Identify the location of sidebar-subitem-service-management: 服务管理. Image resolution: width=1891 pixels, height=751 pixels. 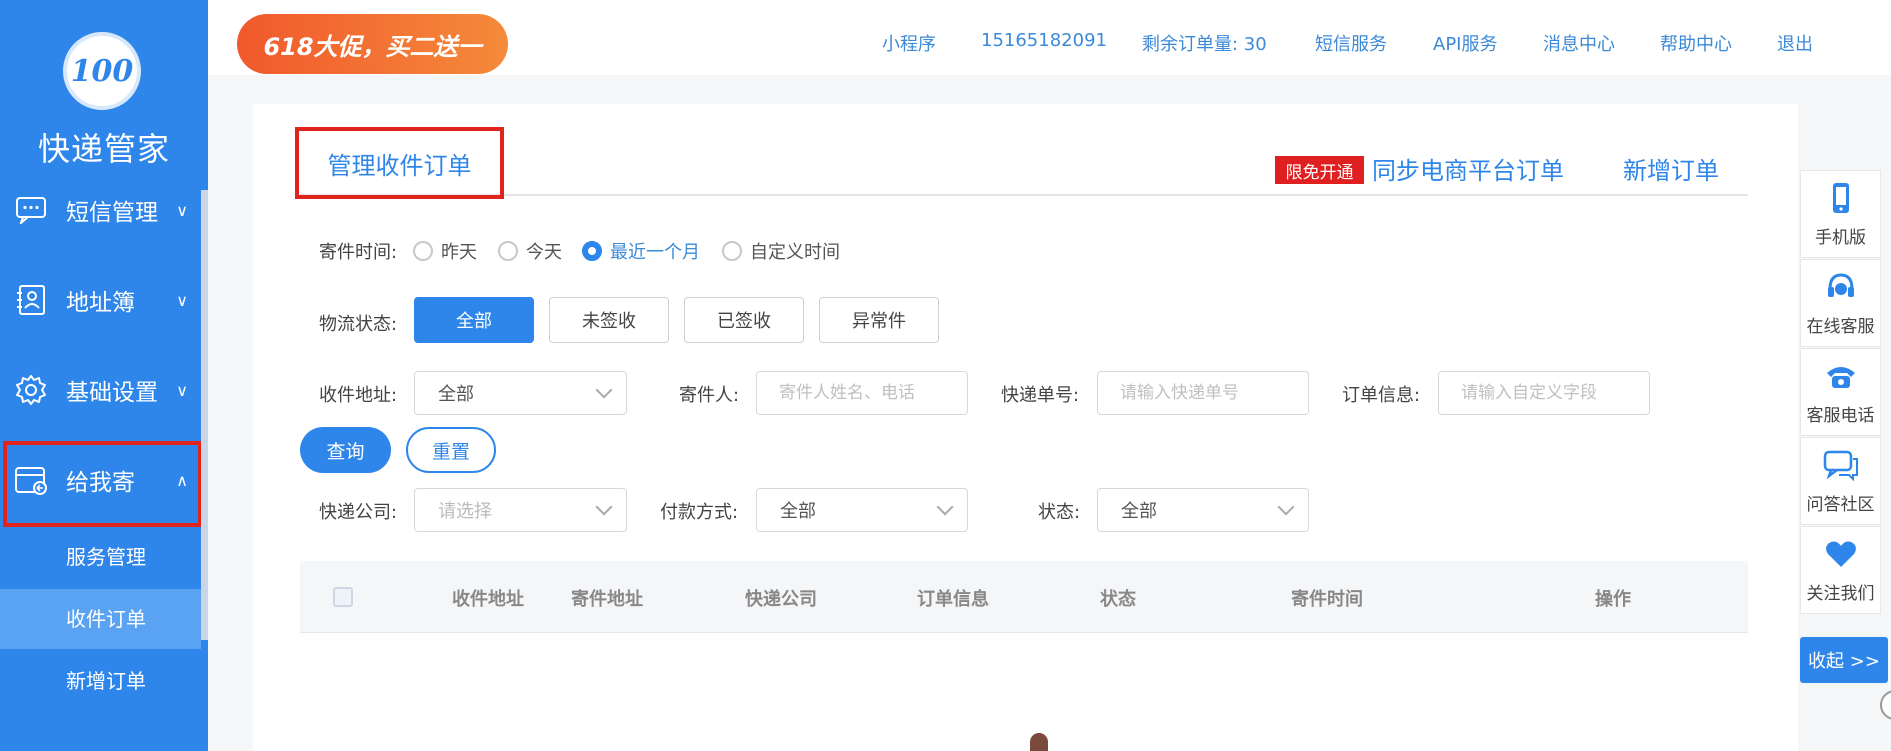
(100, 557).